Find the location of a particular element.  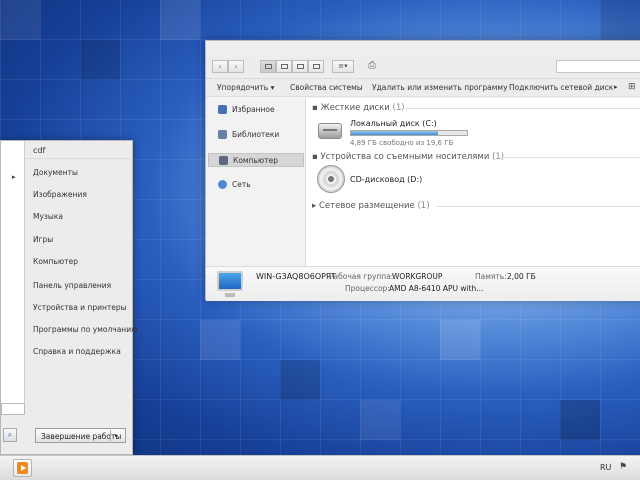

nav-item-label: Библиотеки is located at coordinates (256, 134).